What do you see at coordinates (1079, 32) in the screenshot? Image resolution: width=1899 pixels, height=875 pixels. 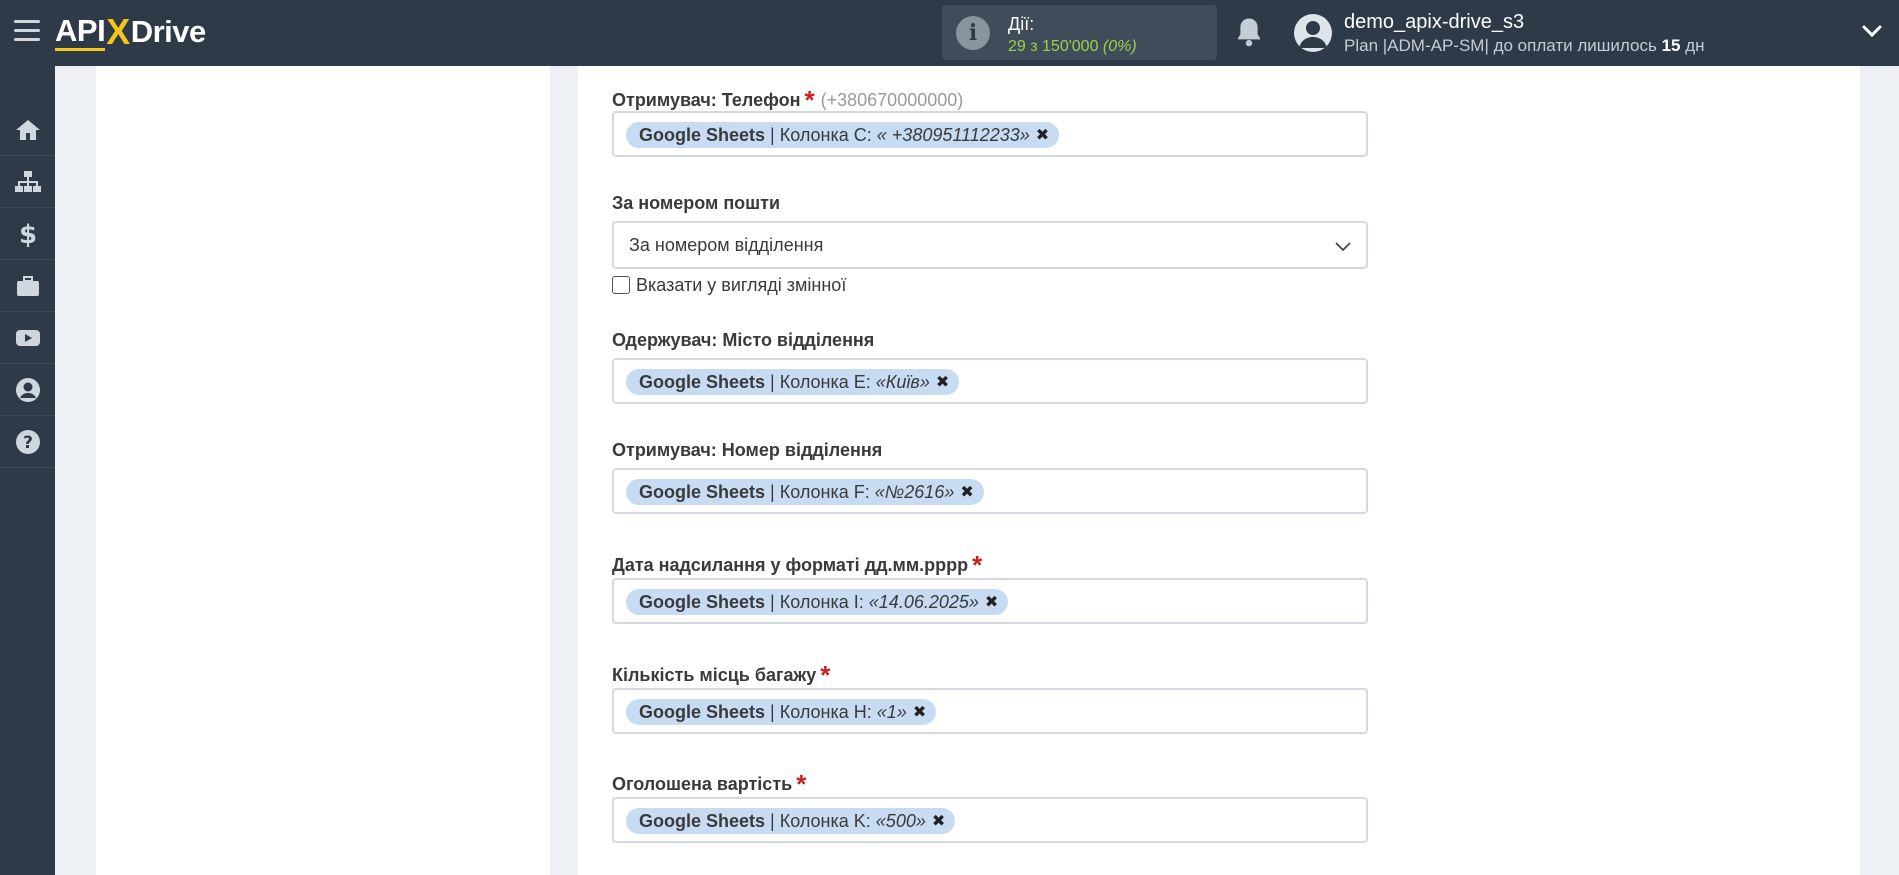 I see `actions-counter: i Дії: 29 з 150'000 (0%)` at bounding box center [1079, 32].